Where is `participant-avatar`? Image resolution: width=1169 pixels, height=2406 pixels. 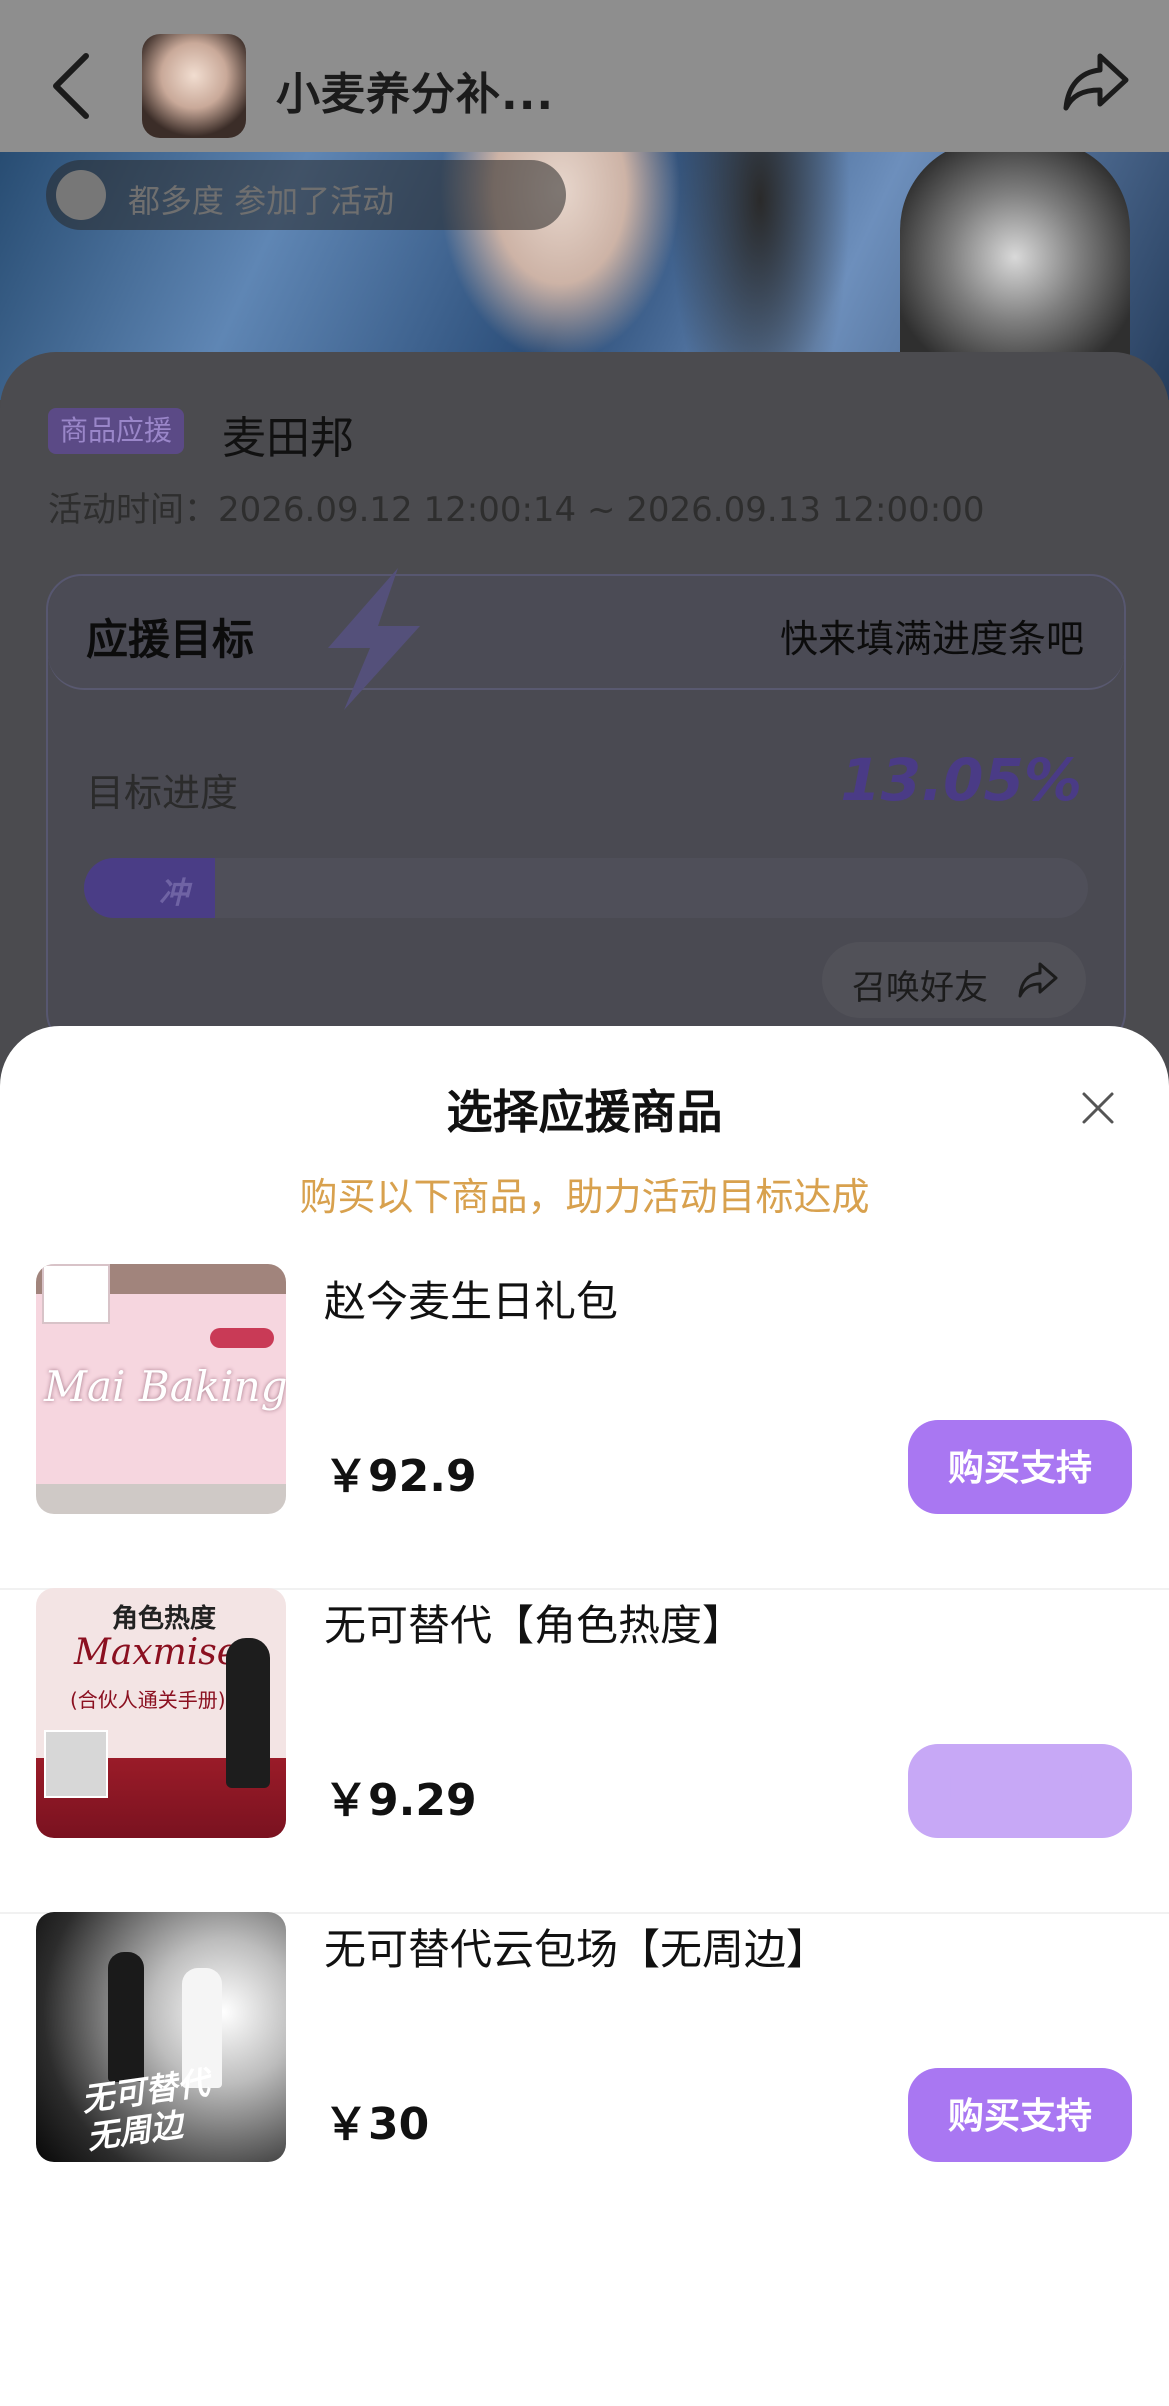 participant-avatar is located at coordinates (81, 195).